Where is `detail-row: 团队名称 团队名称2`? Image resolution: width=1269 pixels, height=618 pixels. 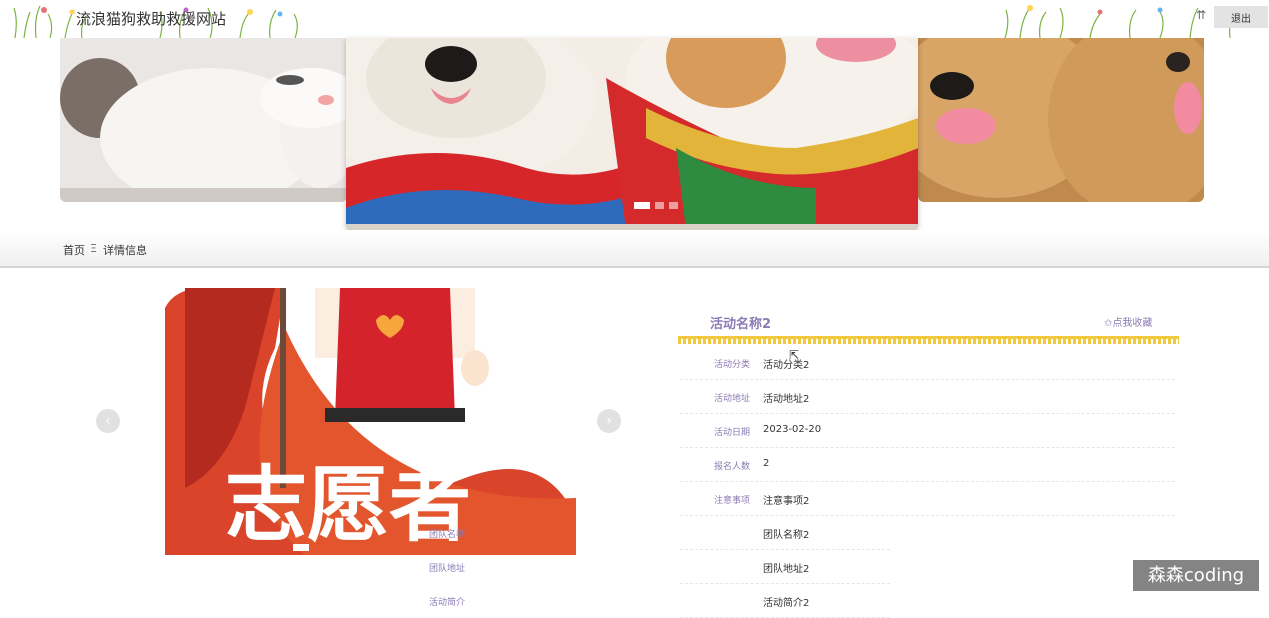
detail-row: 团队名称 团队名称2 is located at coordinates (659, 533).